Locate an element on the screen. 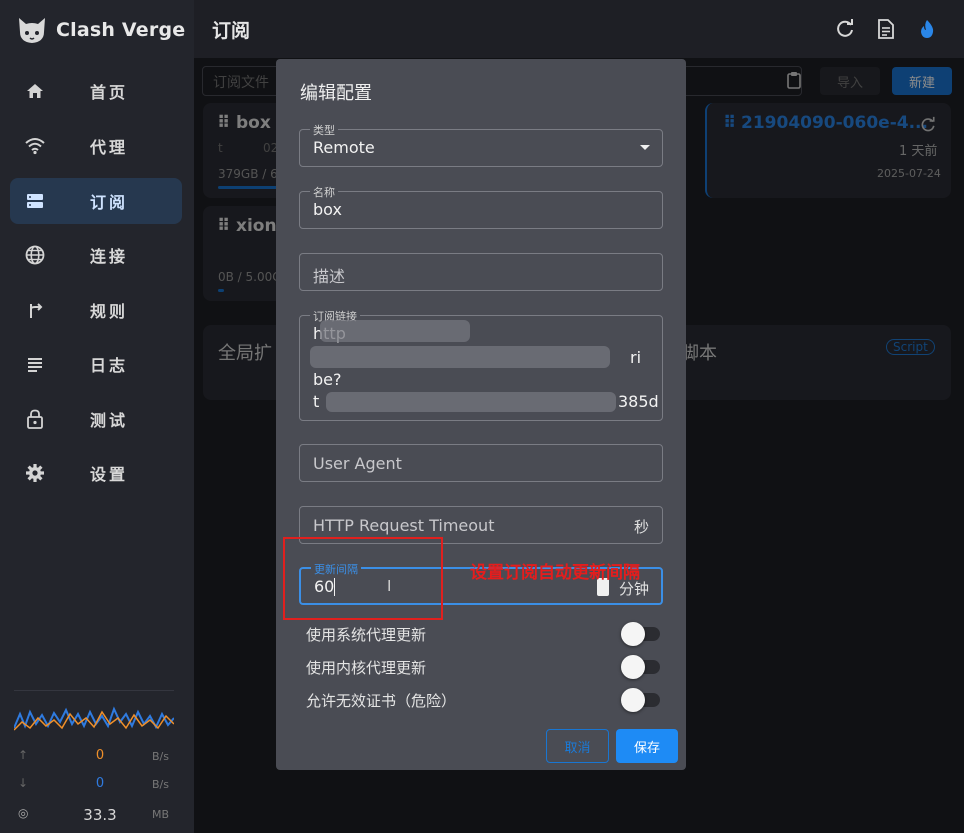  sidebar-item-label: 设置 is located at coordinates (109, 474).